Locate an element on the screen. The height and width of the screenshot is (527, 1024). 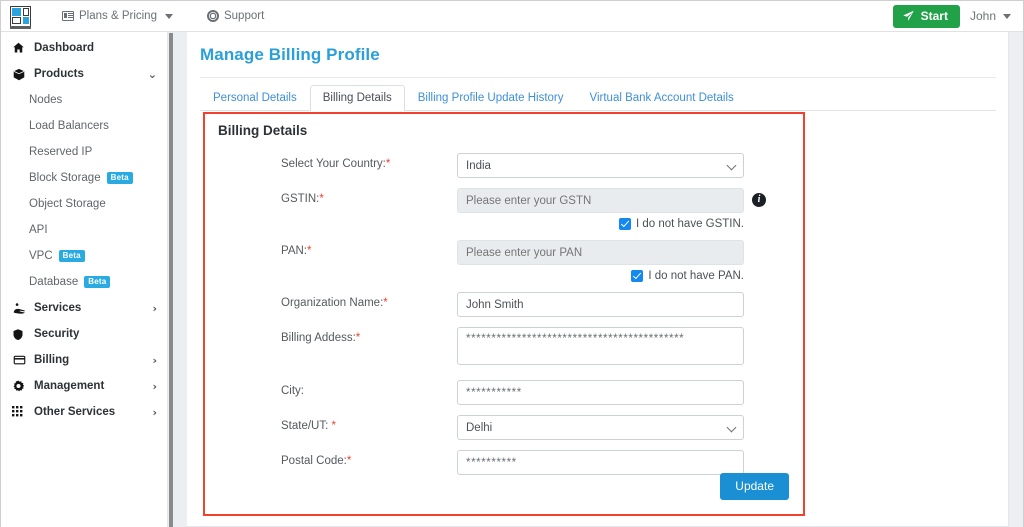
services-icon is located at coordinates (20, 308).